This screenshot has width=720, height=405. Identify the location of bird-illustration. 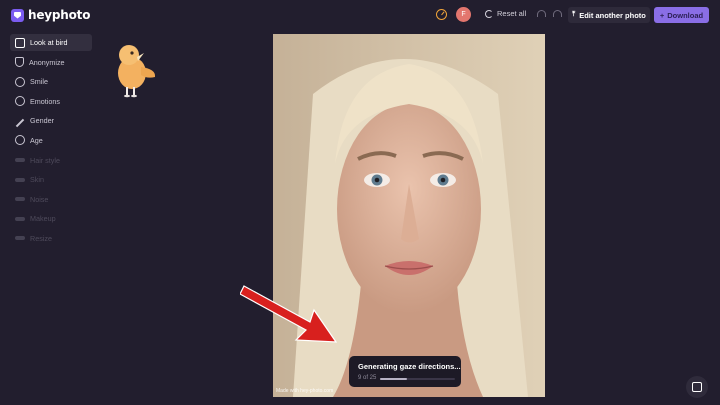
(137, 71).